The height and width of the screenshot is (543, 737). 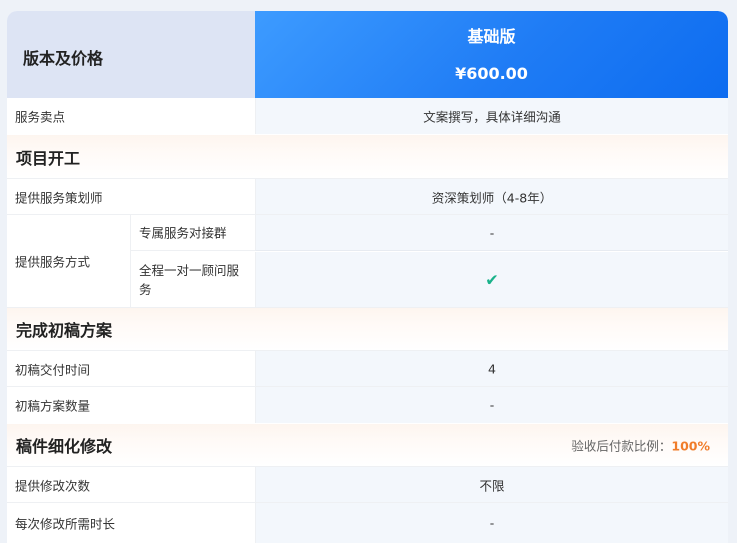 I want to click on sub-label-cell: 全程一对一顾问服务, so click(x=193, y=279).